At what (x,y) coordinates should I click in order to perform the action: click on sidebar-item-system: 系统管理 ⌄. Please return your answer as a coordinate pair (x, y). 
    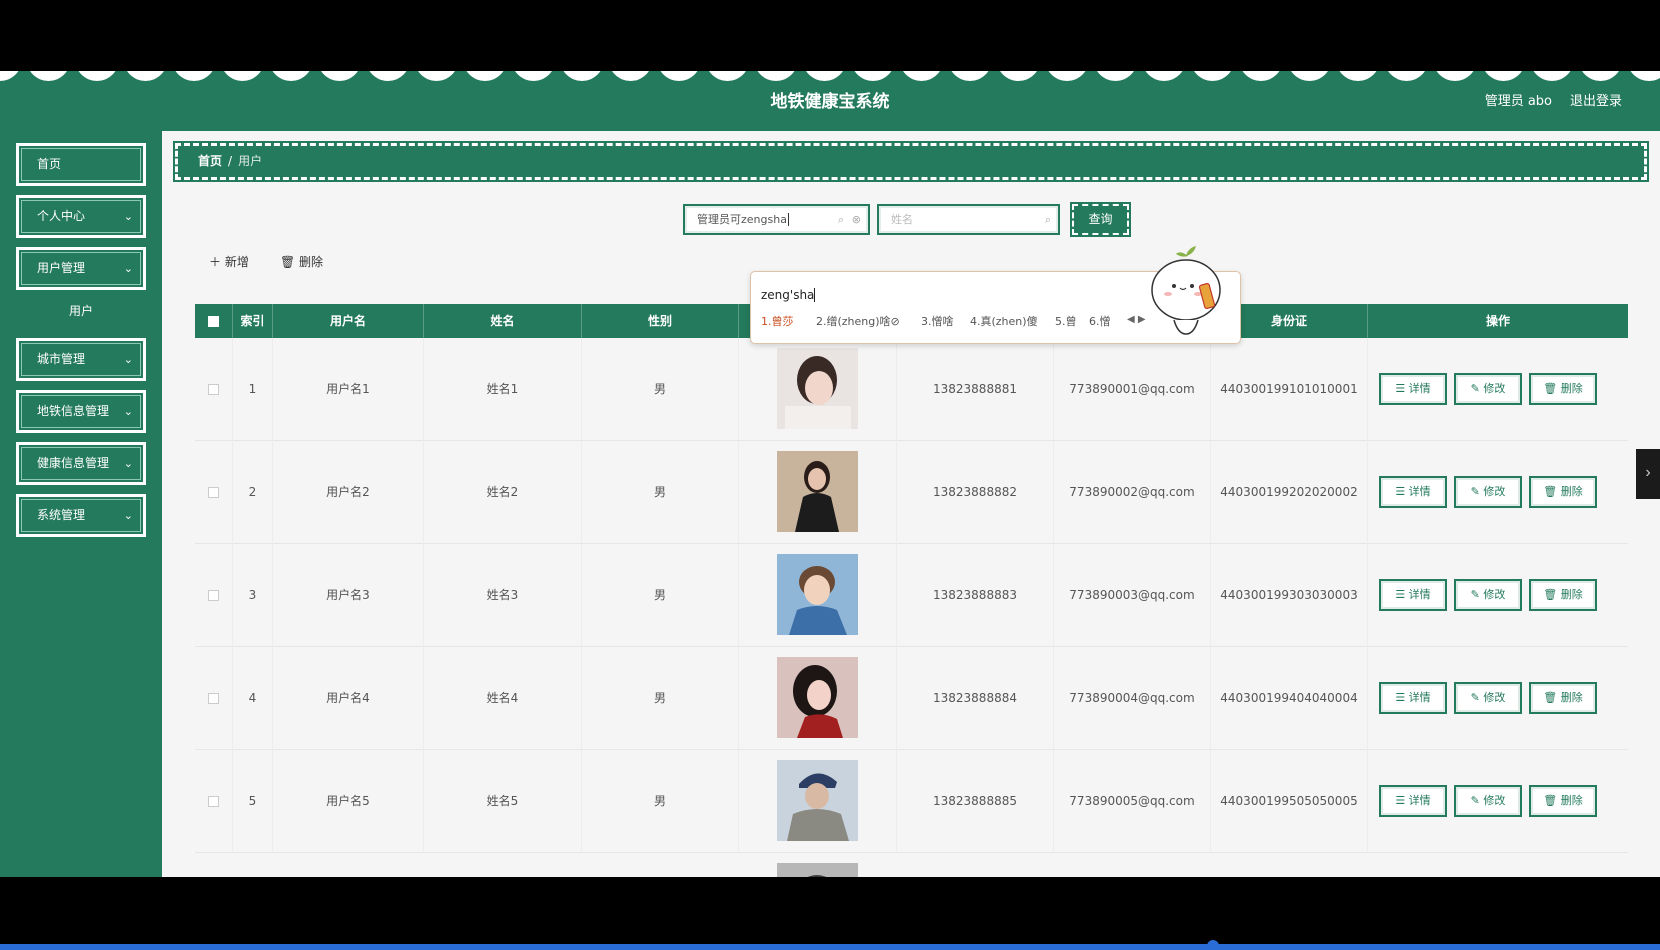
    Looking at the image, I should click on (81, 515).